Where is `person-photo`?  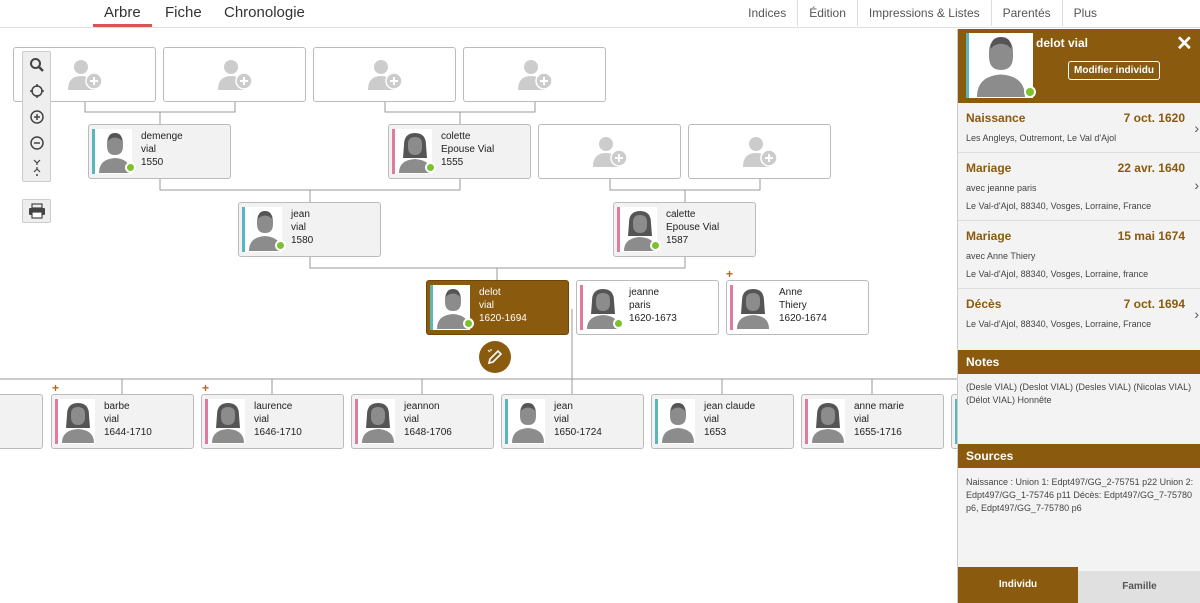 person-photo is located at coordinates (1001, 65).